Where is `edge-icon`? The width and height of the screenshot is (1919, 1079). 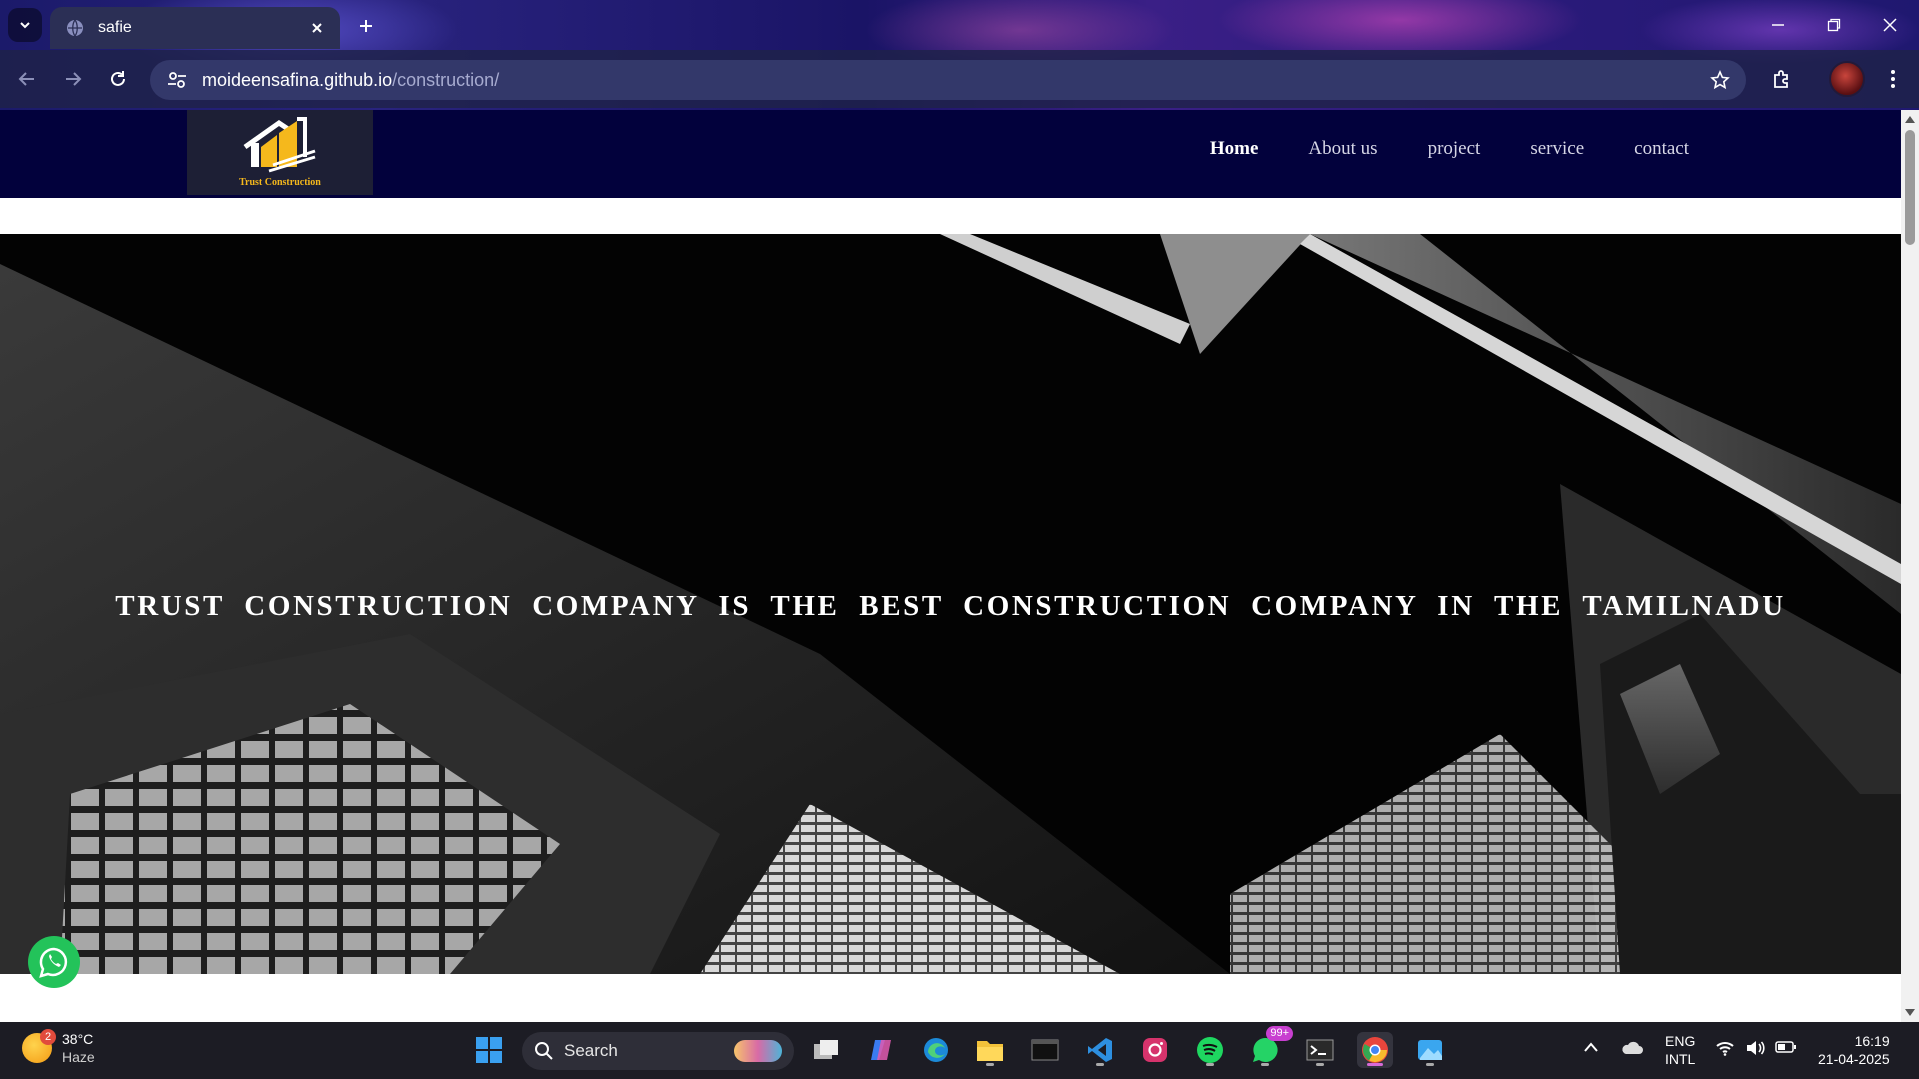 edge-icon is located at coordinates (936, 1050).